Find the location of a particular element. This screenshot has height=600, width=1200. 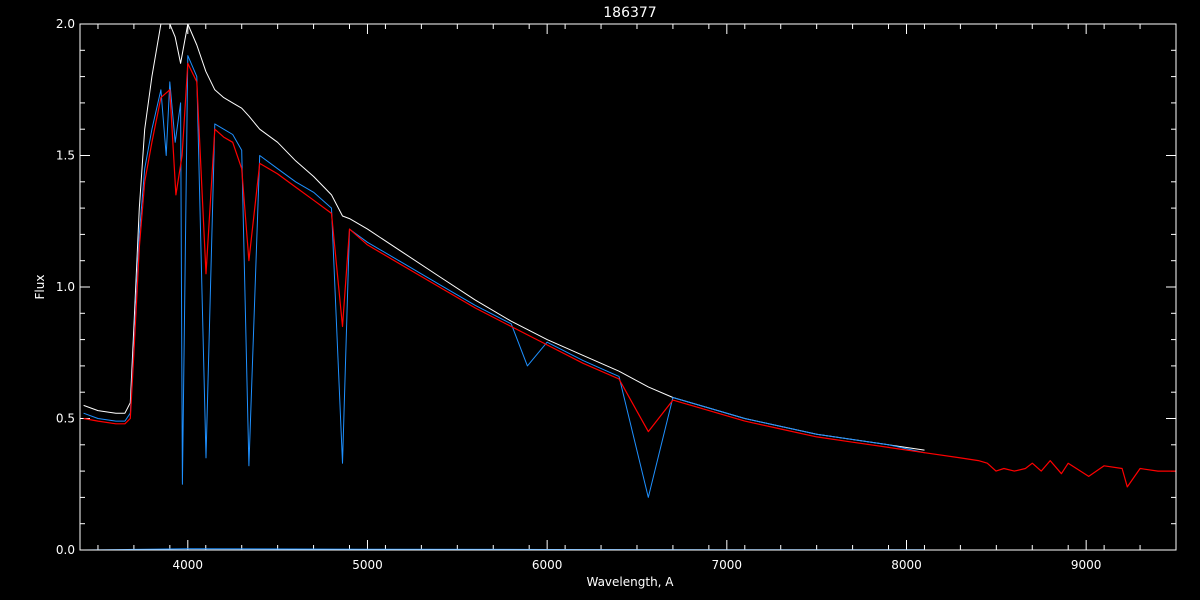

y-tick-label: 1.0 is located at coordinates (65, 287).